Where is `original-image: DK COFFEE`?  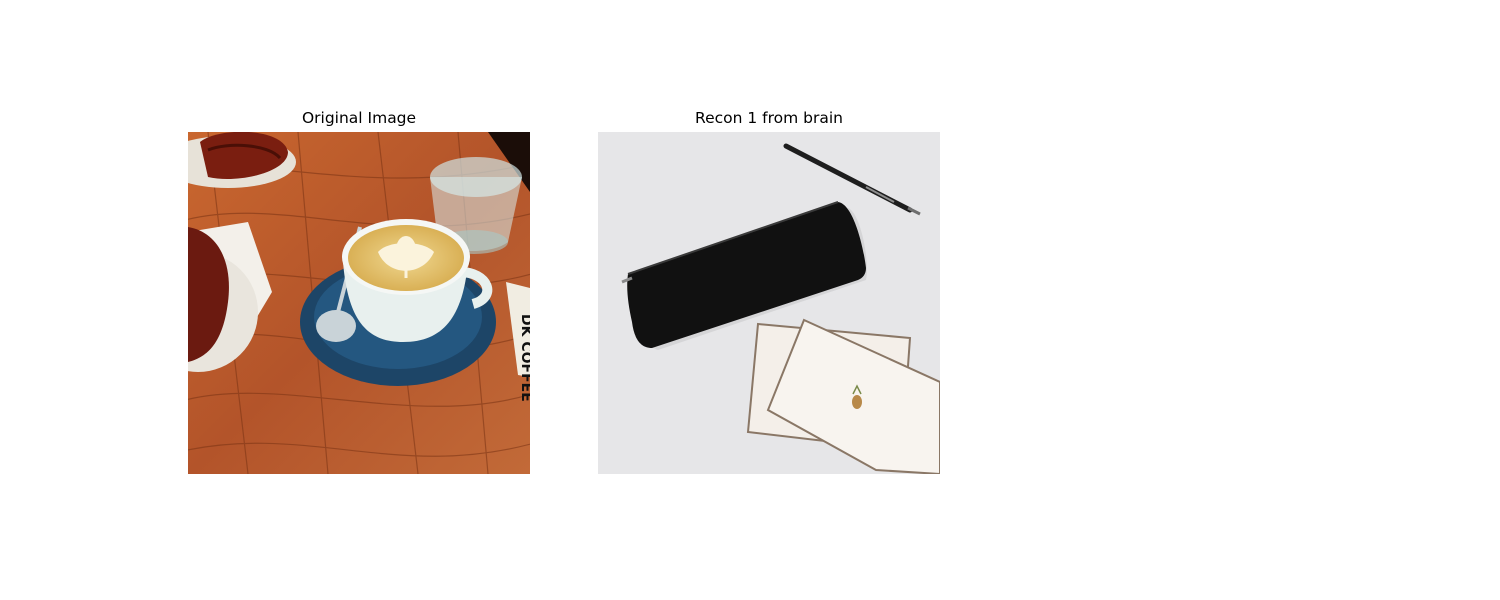 original-image: DK COFFEE is located at coordinates (359, 303).